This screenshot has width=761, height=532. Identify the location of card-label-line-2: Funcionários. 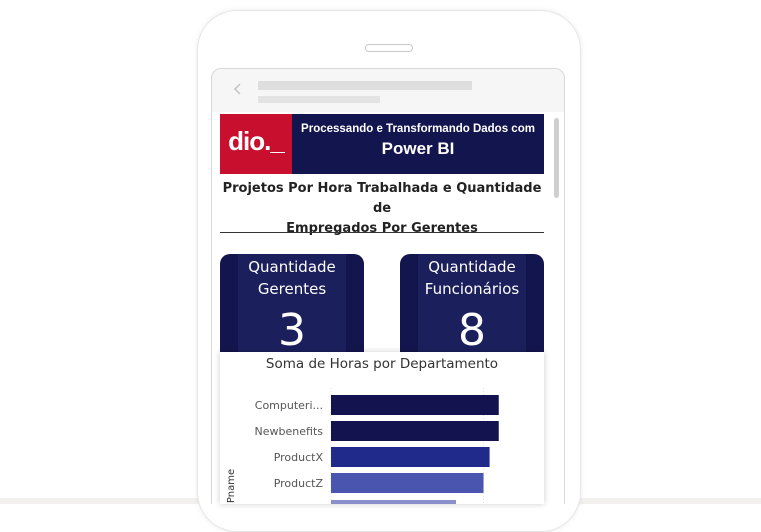
(472, 289).